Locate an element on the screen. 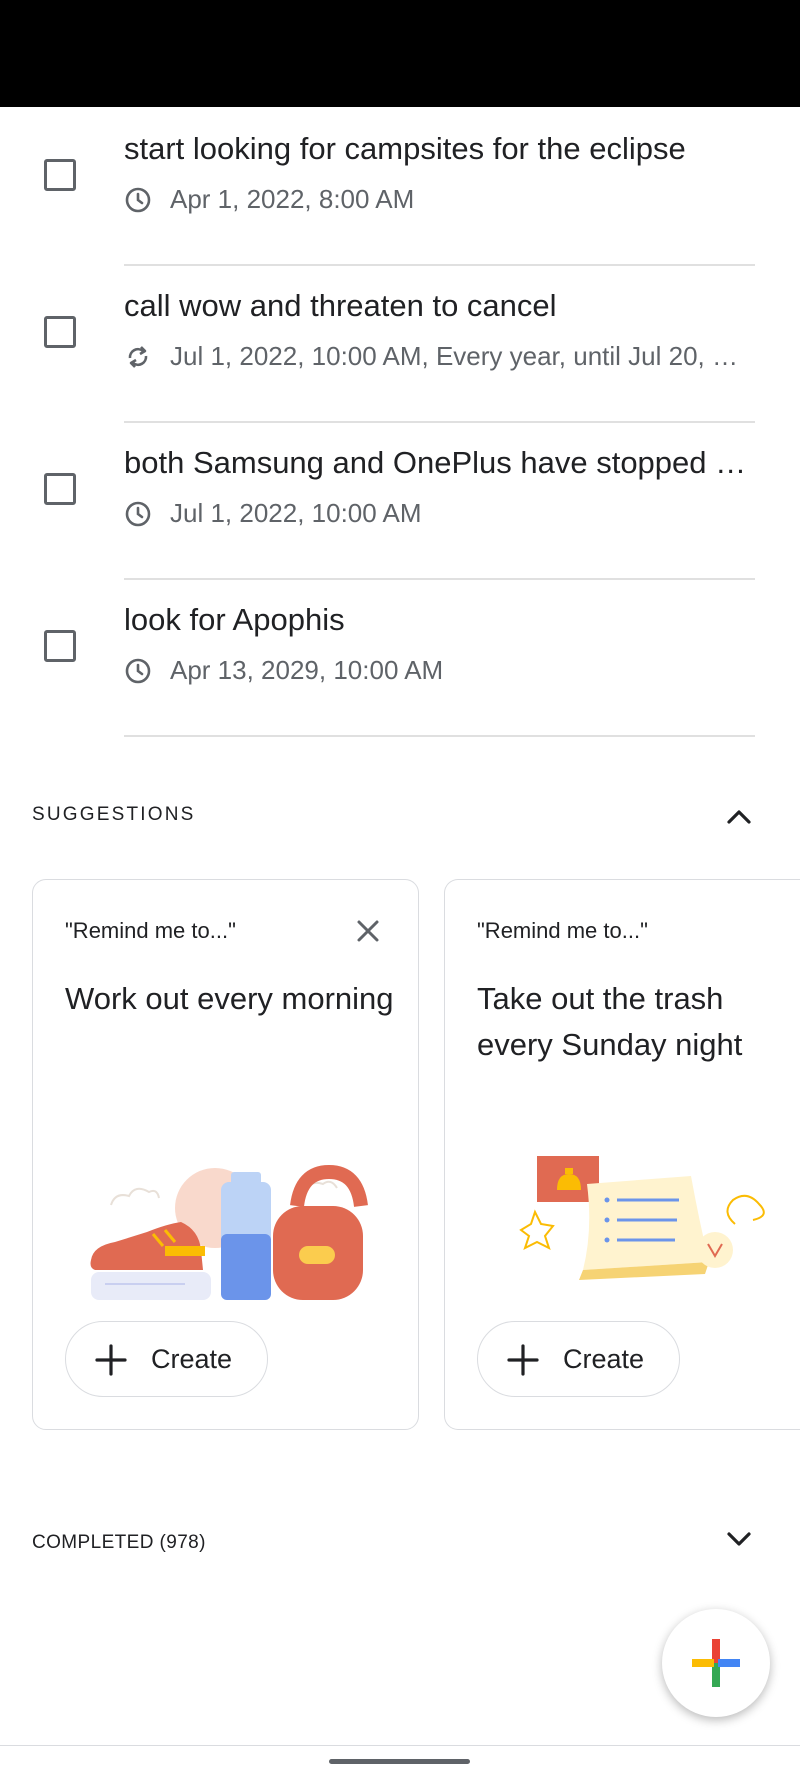 The width and height of the screenshot is (800, 1777). divider is located at coordinates (439, 736).